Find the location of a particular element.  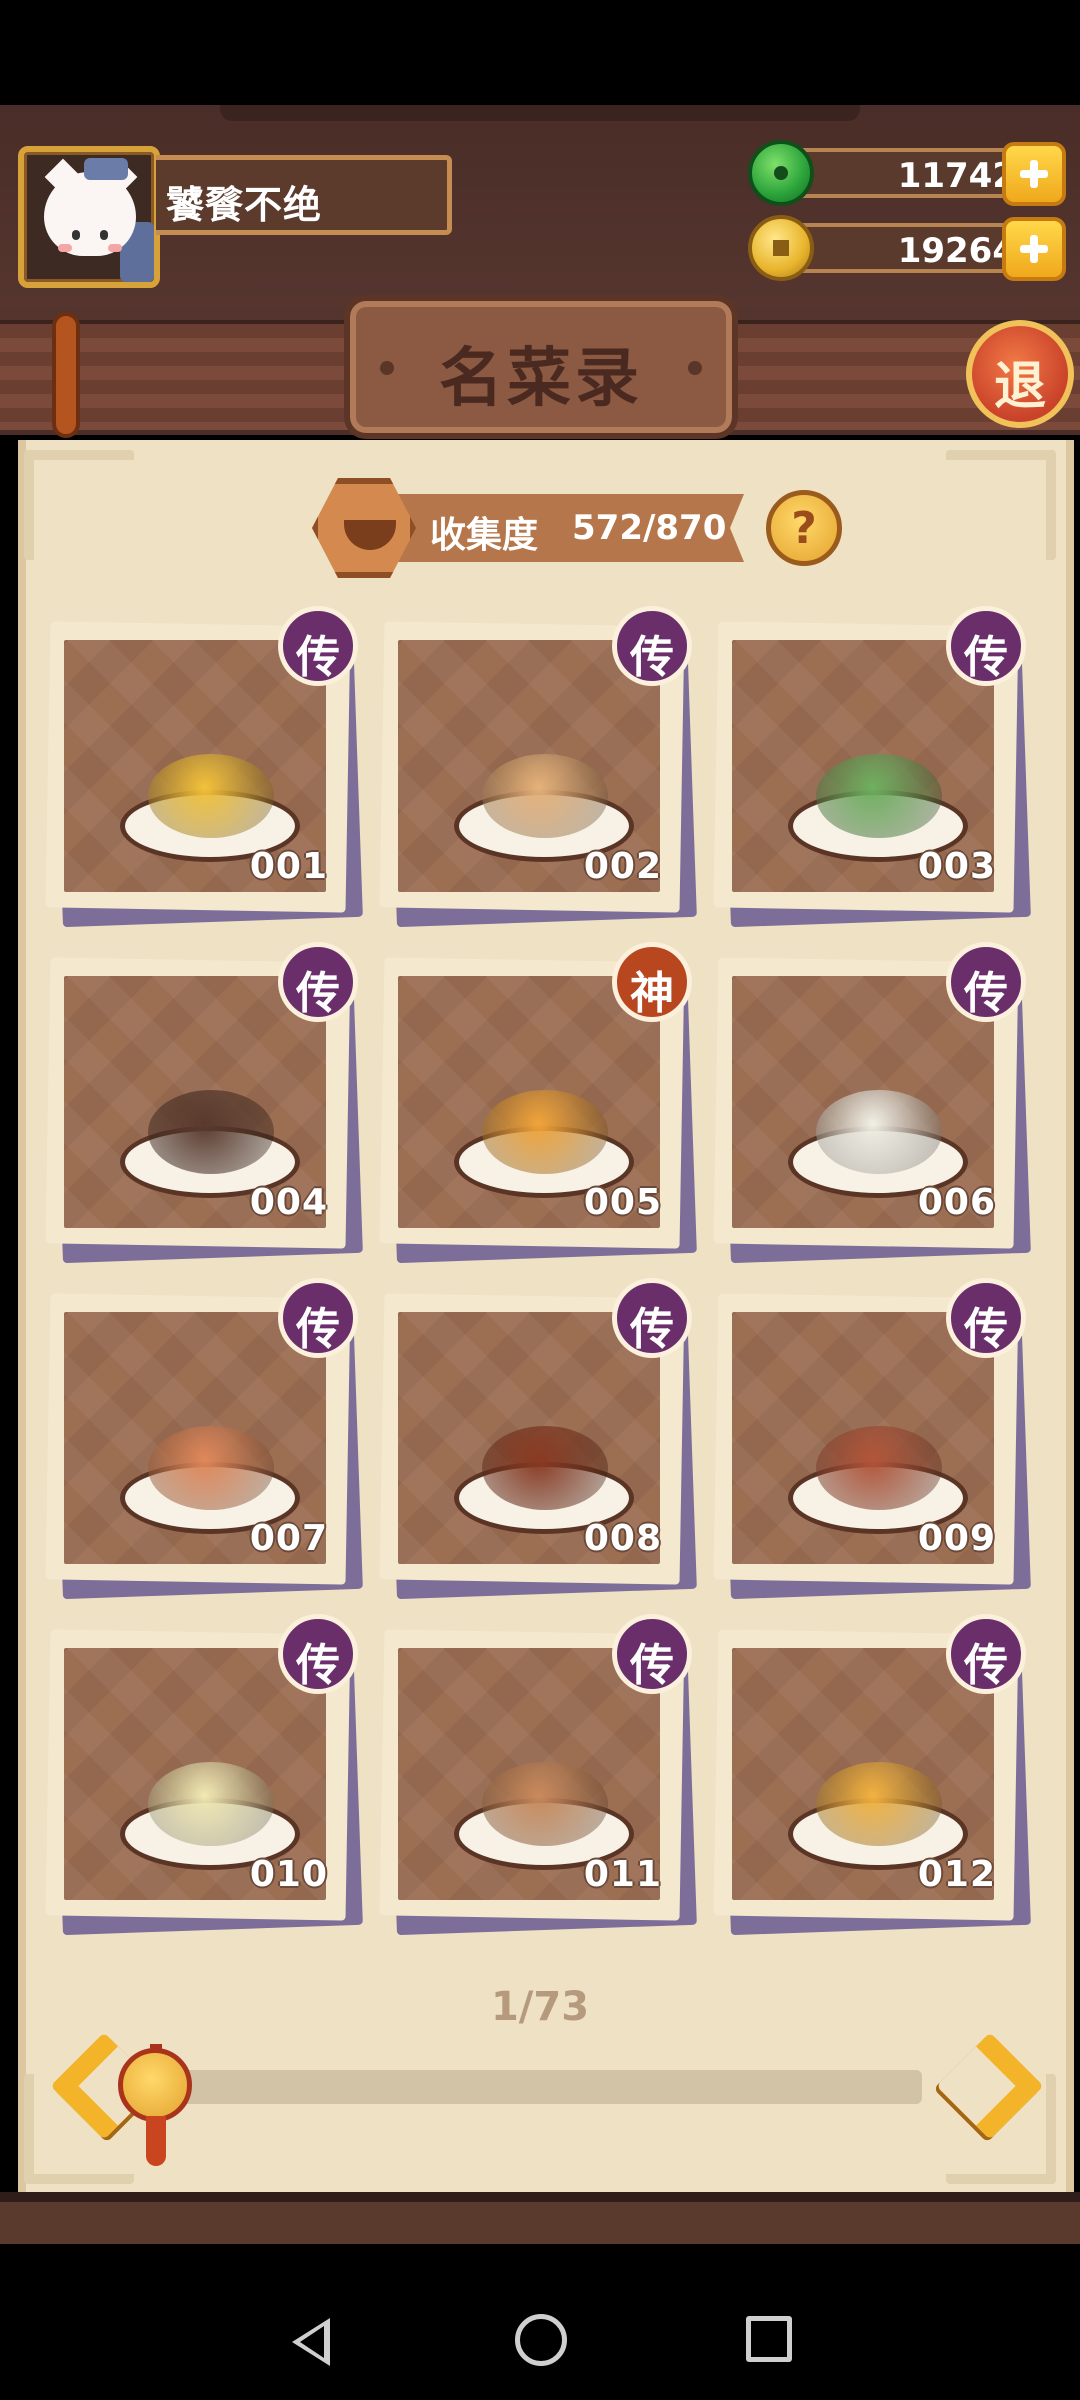

jade-amount: 11742 is located at coordinates (956, 176).